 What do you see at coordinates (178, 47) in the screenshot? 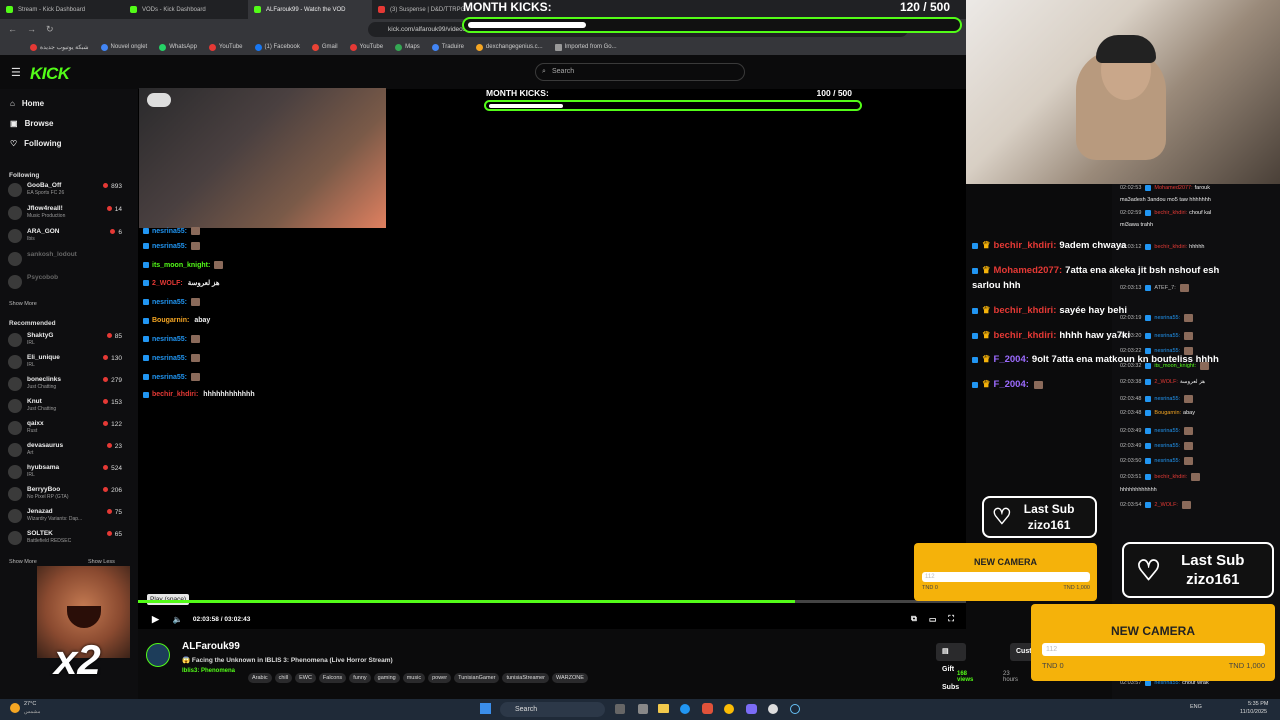
I see `bookmark: WhatsApp` at bounding box center [178, 47].